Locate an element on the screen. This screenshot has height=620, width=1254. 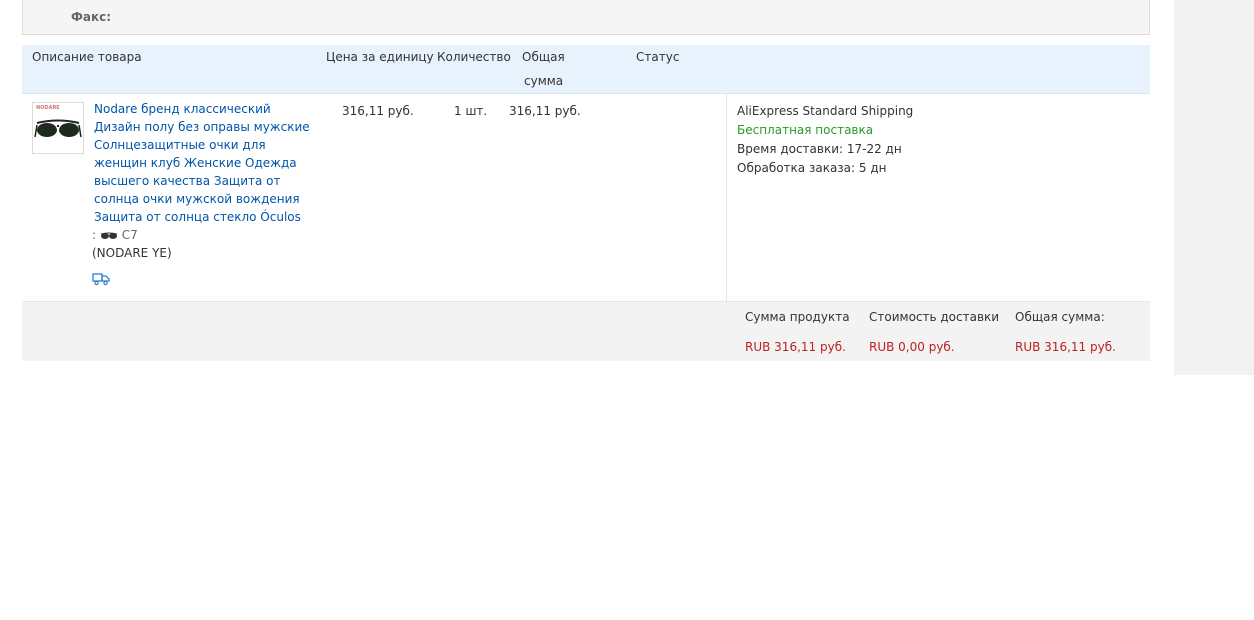
sunglasses-variant-icon is located at coordinates (108, 235).